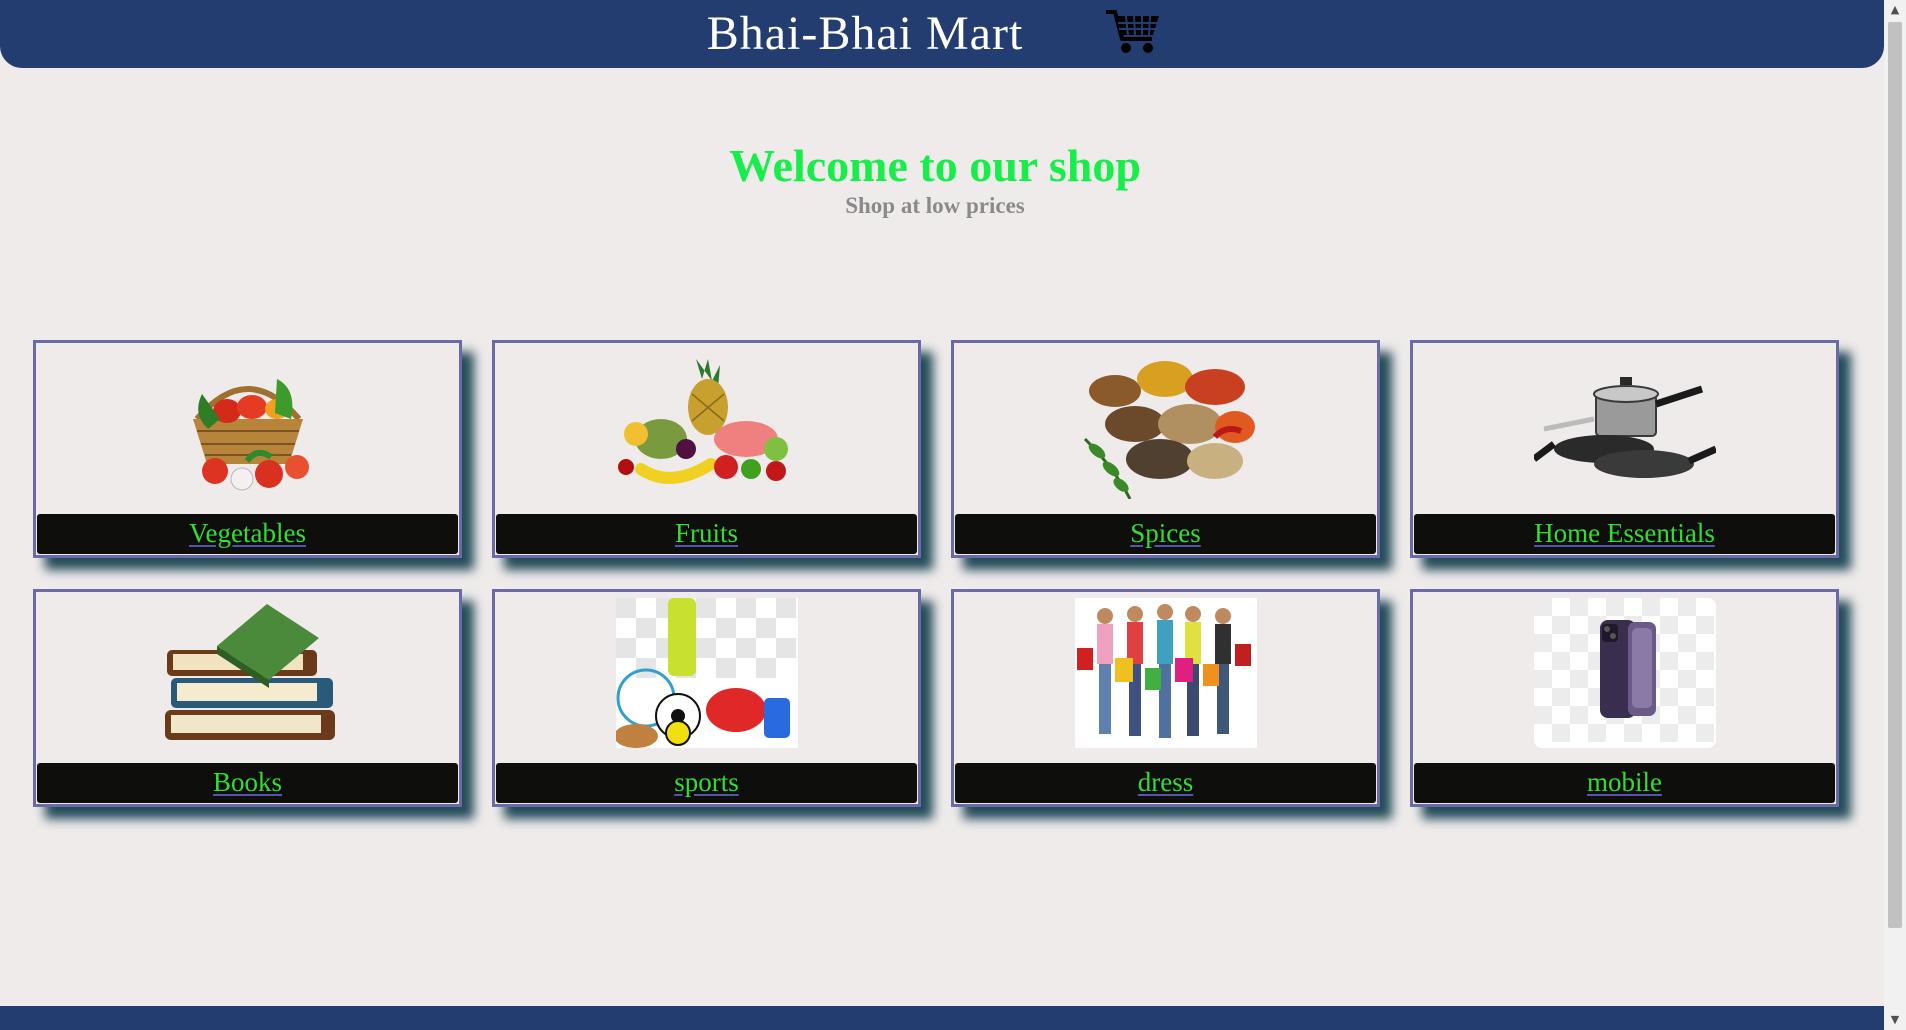 The height and width of the screenshot is (1030, 1906). Describe the element at coordinates (865, 33) in the screenshot. I see `brand-title: Bhai-Bhai Mart` at that location.